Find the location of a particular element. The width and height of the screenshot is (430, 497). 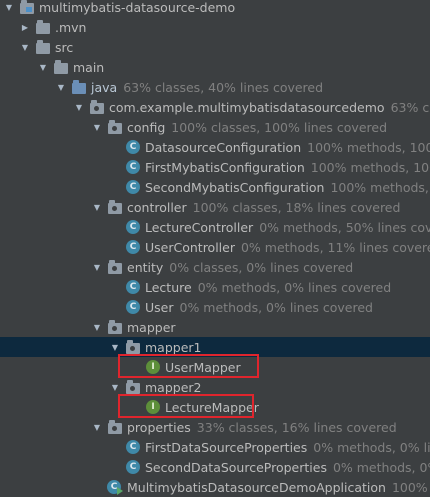

class-label: User is located at coordinates (159, 307).